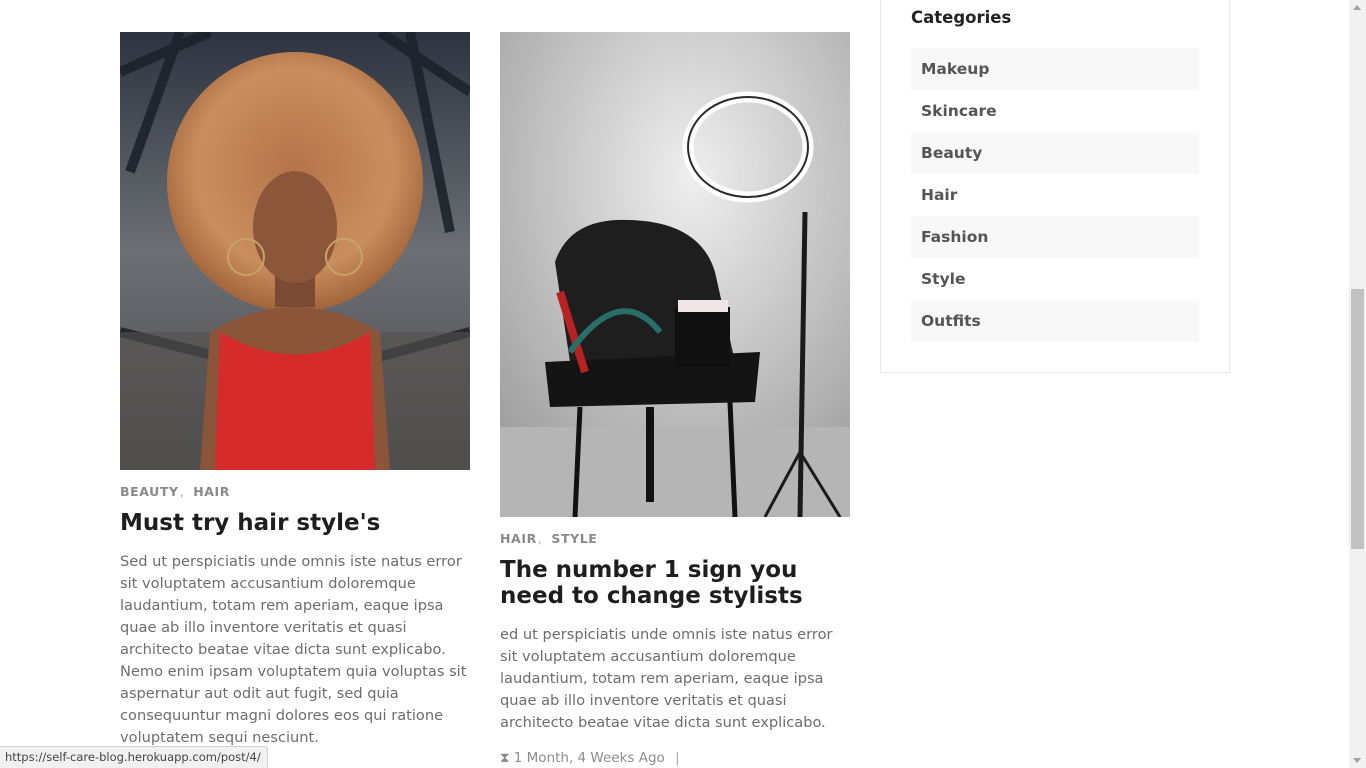 This screenshot has width=1366, height=768. I want to click on category-item-beauty: Beauty, so click(1055, 153).